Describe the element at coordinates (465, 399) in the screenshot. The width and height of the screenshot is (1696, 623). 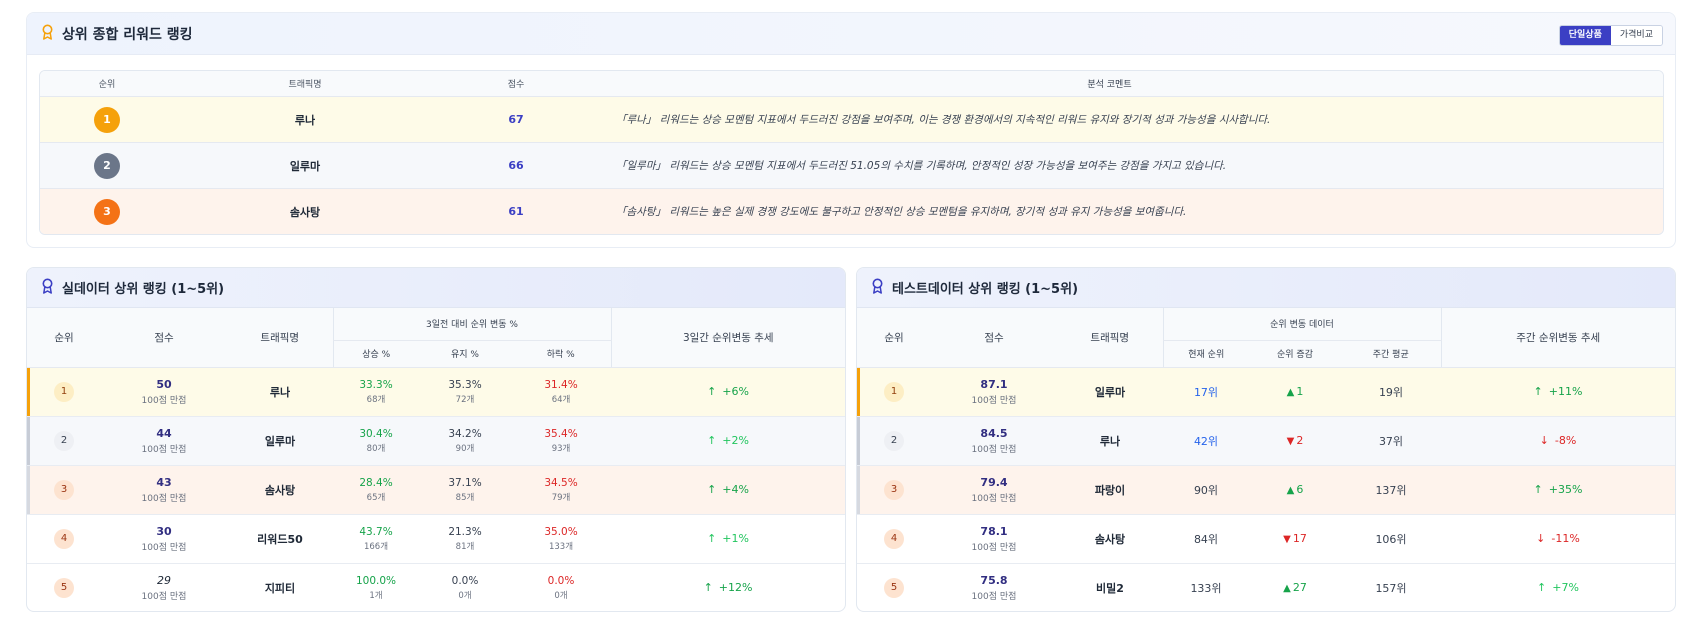
I see `keep-count: 72개` at that location.